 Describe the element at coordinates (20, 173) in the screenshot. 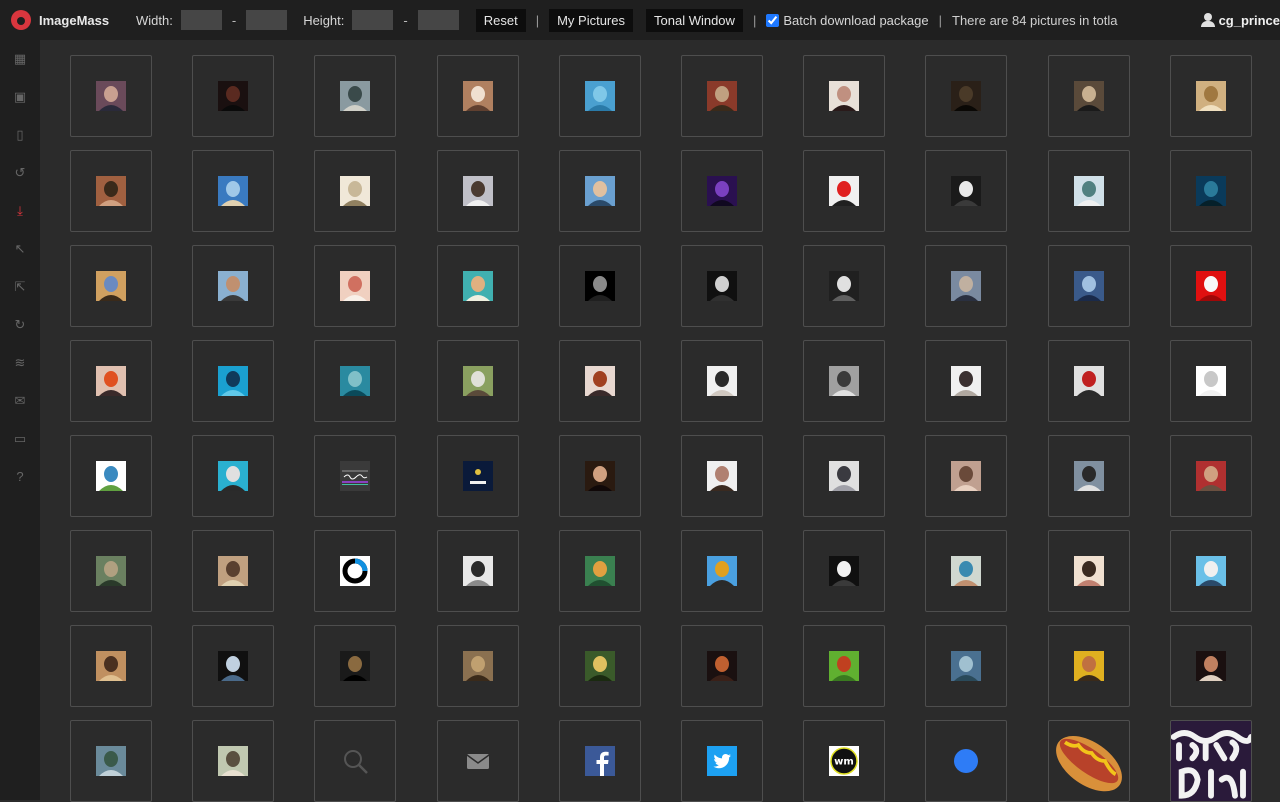

I see `history-icon: ↺` at that location.